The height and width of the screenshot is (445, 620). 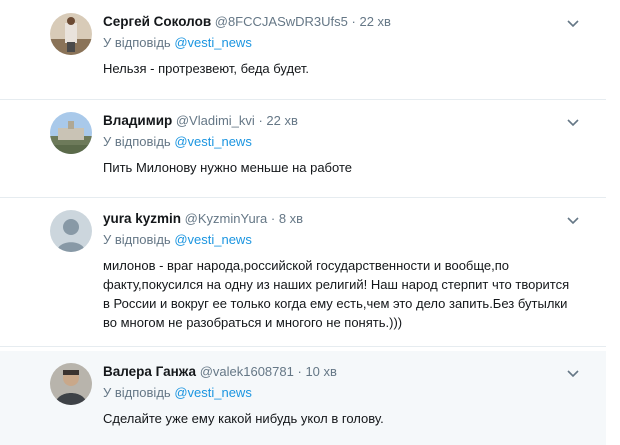 I want to click on author-handle: @Vladimi_kvi, so click(x=215, y=120).